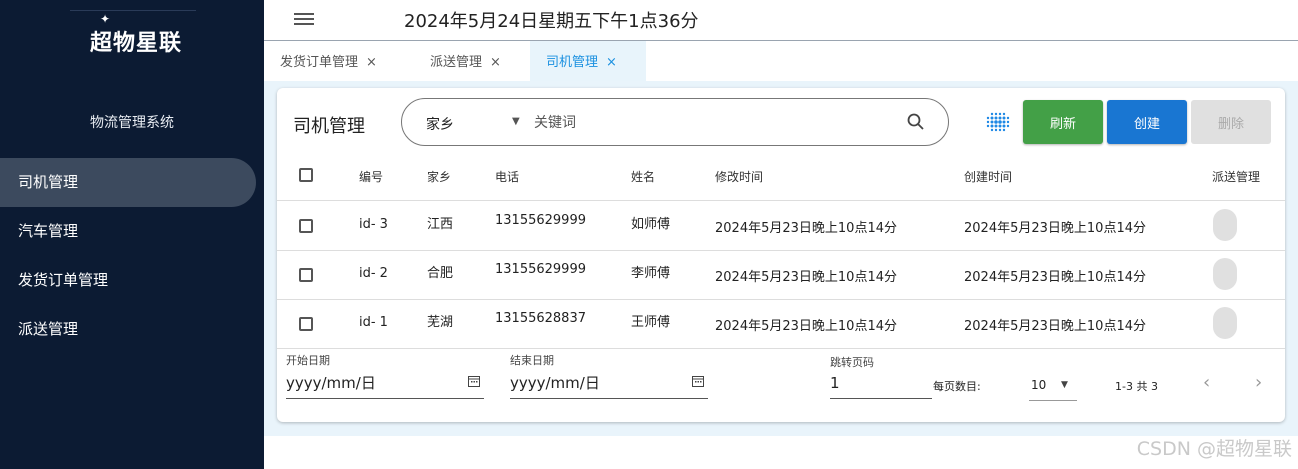 The width and height of the screenshot is (1298, 469). I want to click on refresh-button: 刷新, so click(1063, 122).